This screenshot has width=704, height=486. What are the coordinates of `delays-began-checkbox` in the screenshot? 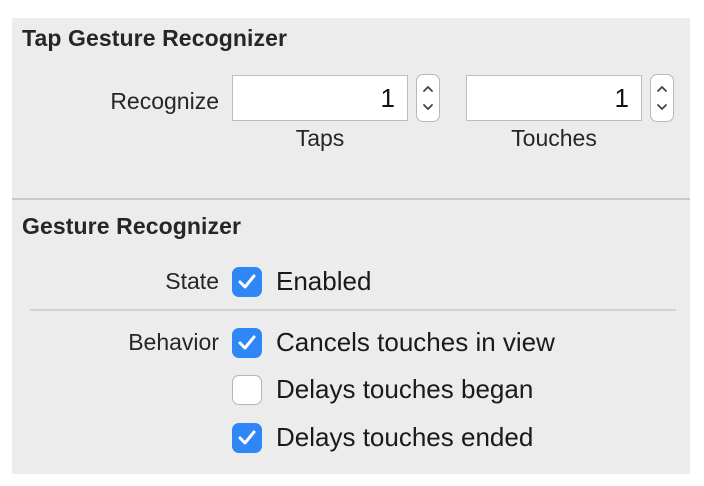 It's located at (247, 390).